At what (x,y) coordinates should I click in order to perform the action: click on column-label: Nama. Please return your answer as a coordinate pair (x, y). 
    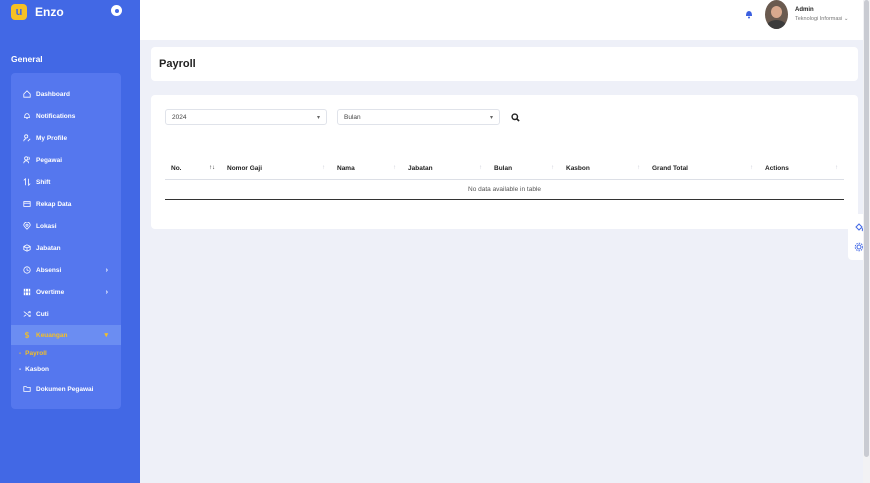
    Looking at the image, I should click on (346, 169).